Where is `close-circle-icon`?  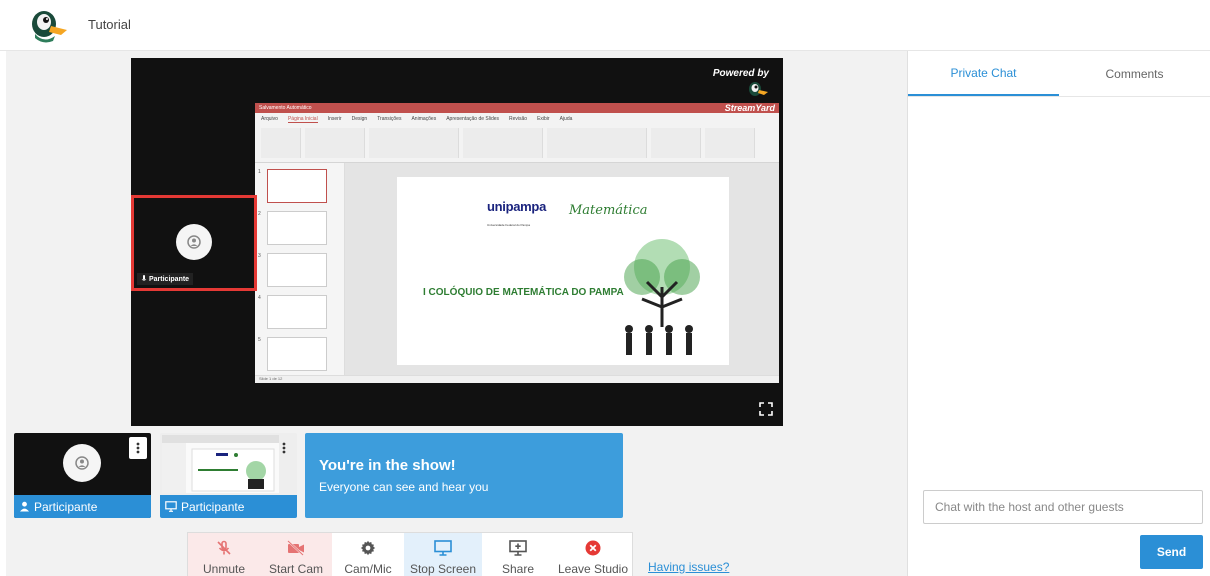 close-circle-icon is located at coordinates (593, 548).